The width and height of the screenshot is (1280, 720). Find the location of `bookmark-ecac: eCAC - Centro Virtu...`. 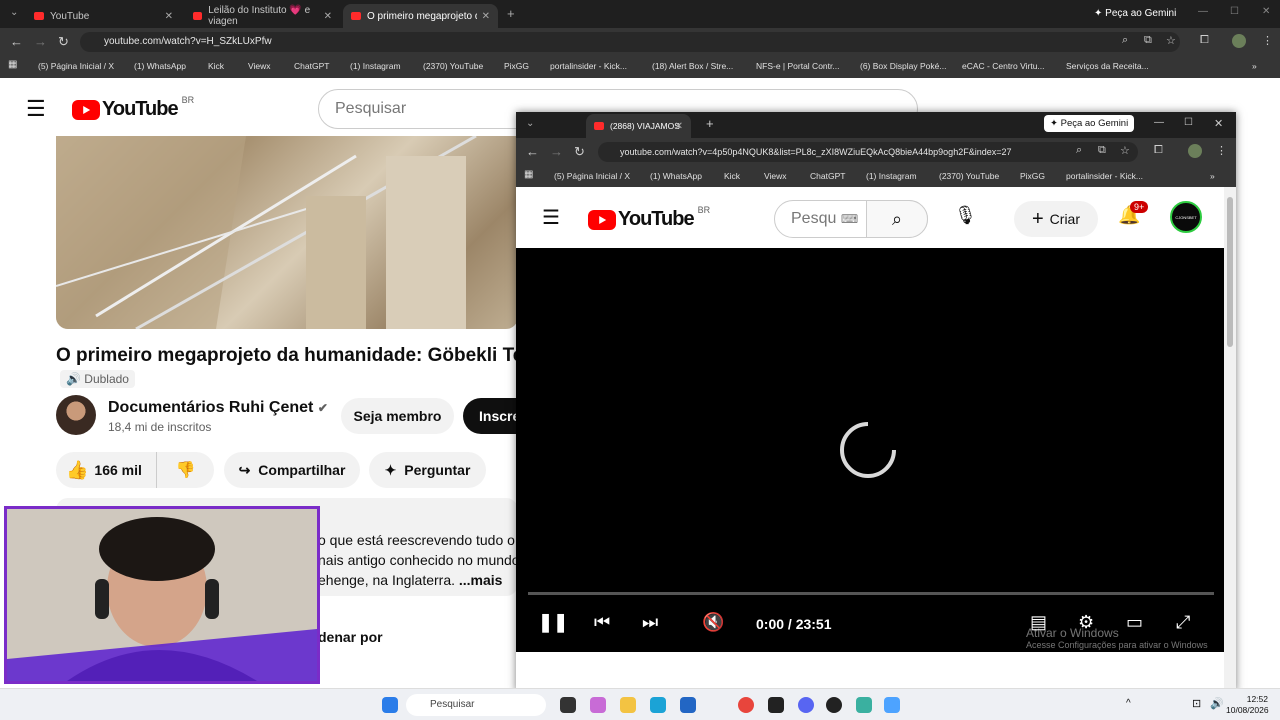

bookmark-ecac: eCAC - Centro Virtu... is located at coordinates (1003, 66).